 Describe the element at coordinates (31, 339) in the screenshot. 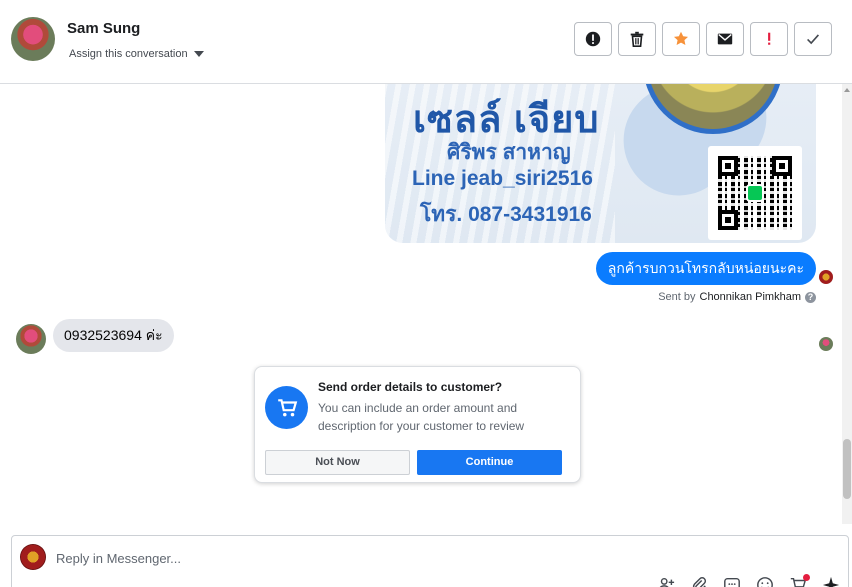

I see `customer-avatar` at that location.